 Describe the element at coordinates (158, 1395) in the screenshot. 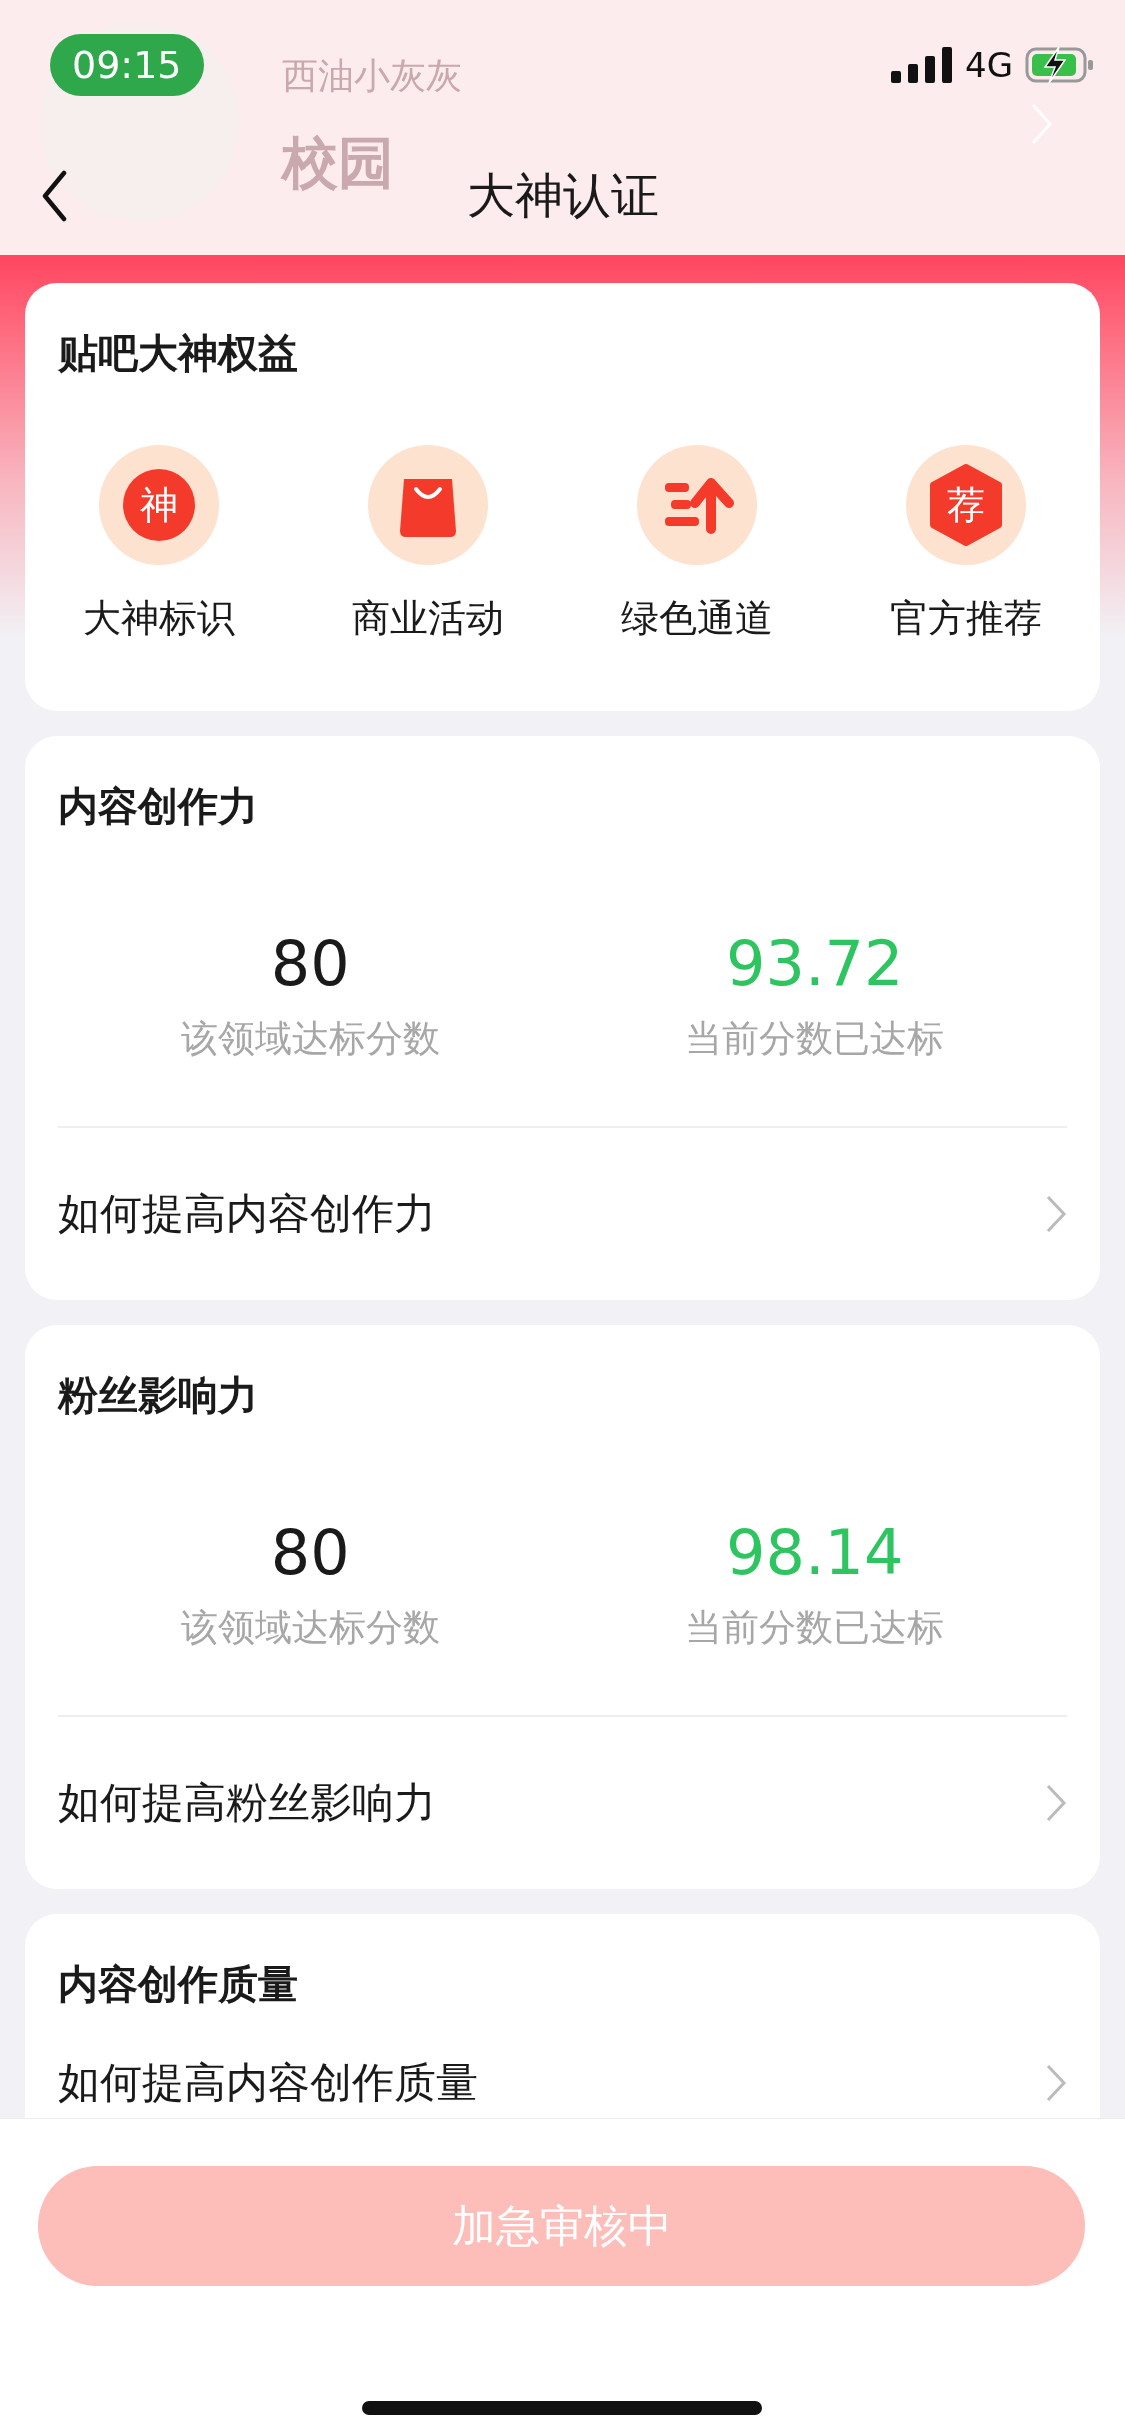

I see `card-title: 粉丝影响力` at that location.